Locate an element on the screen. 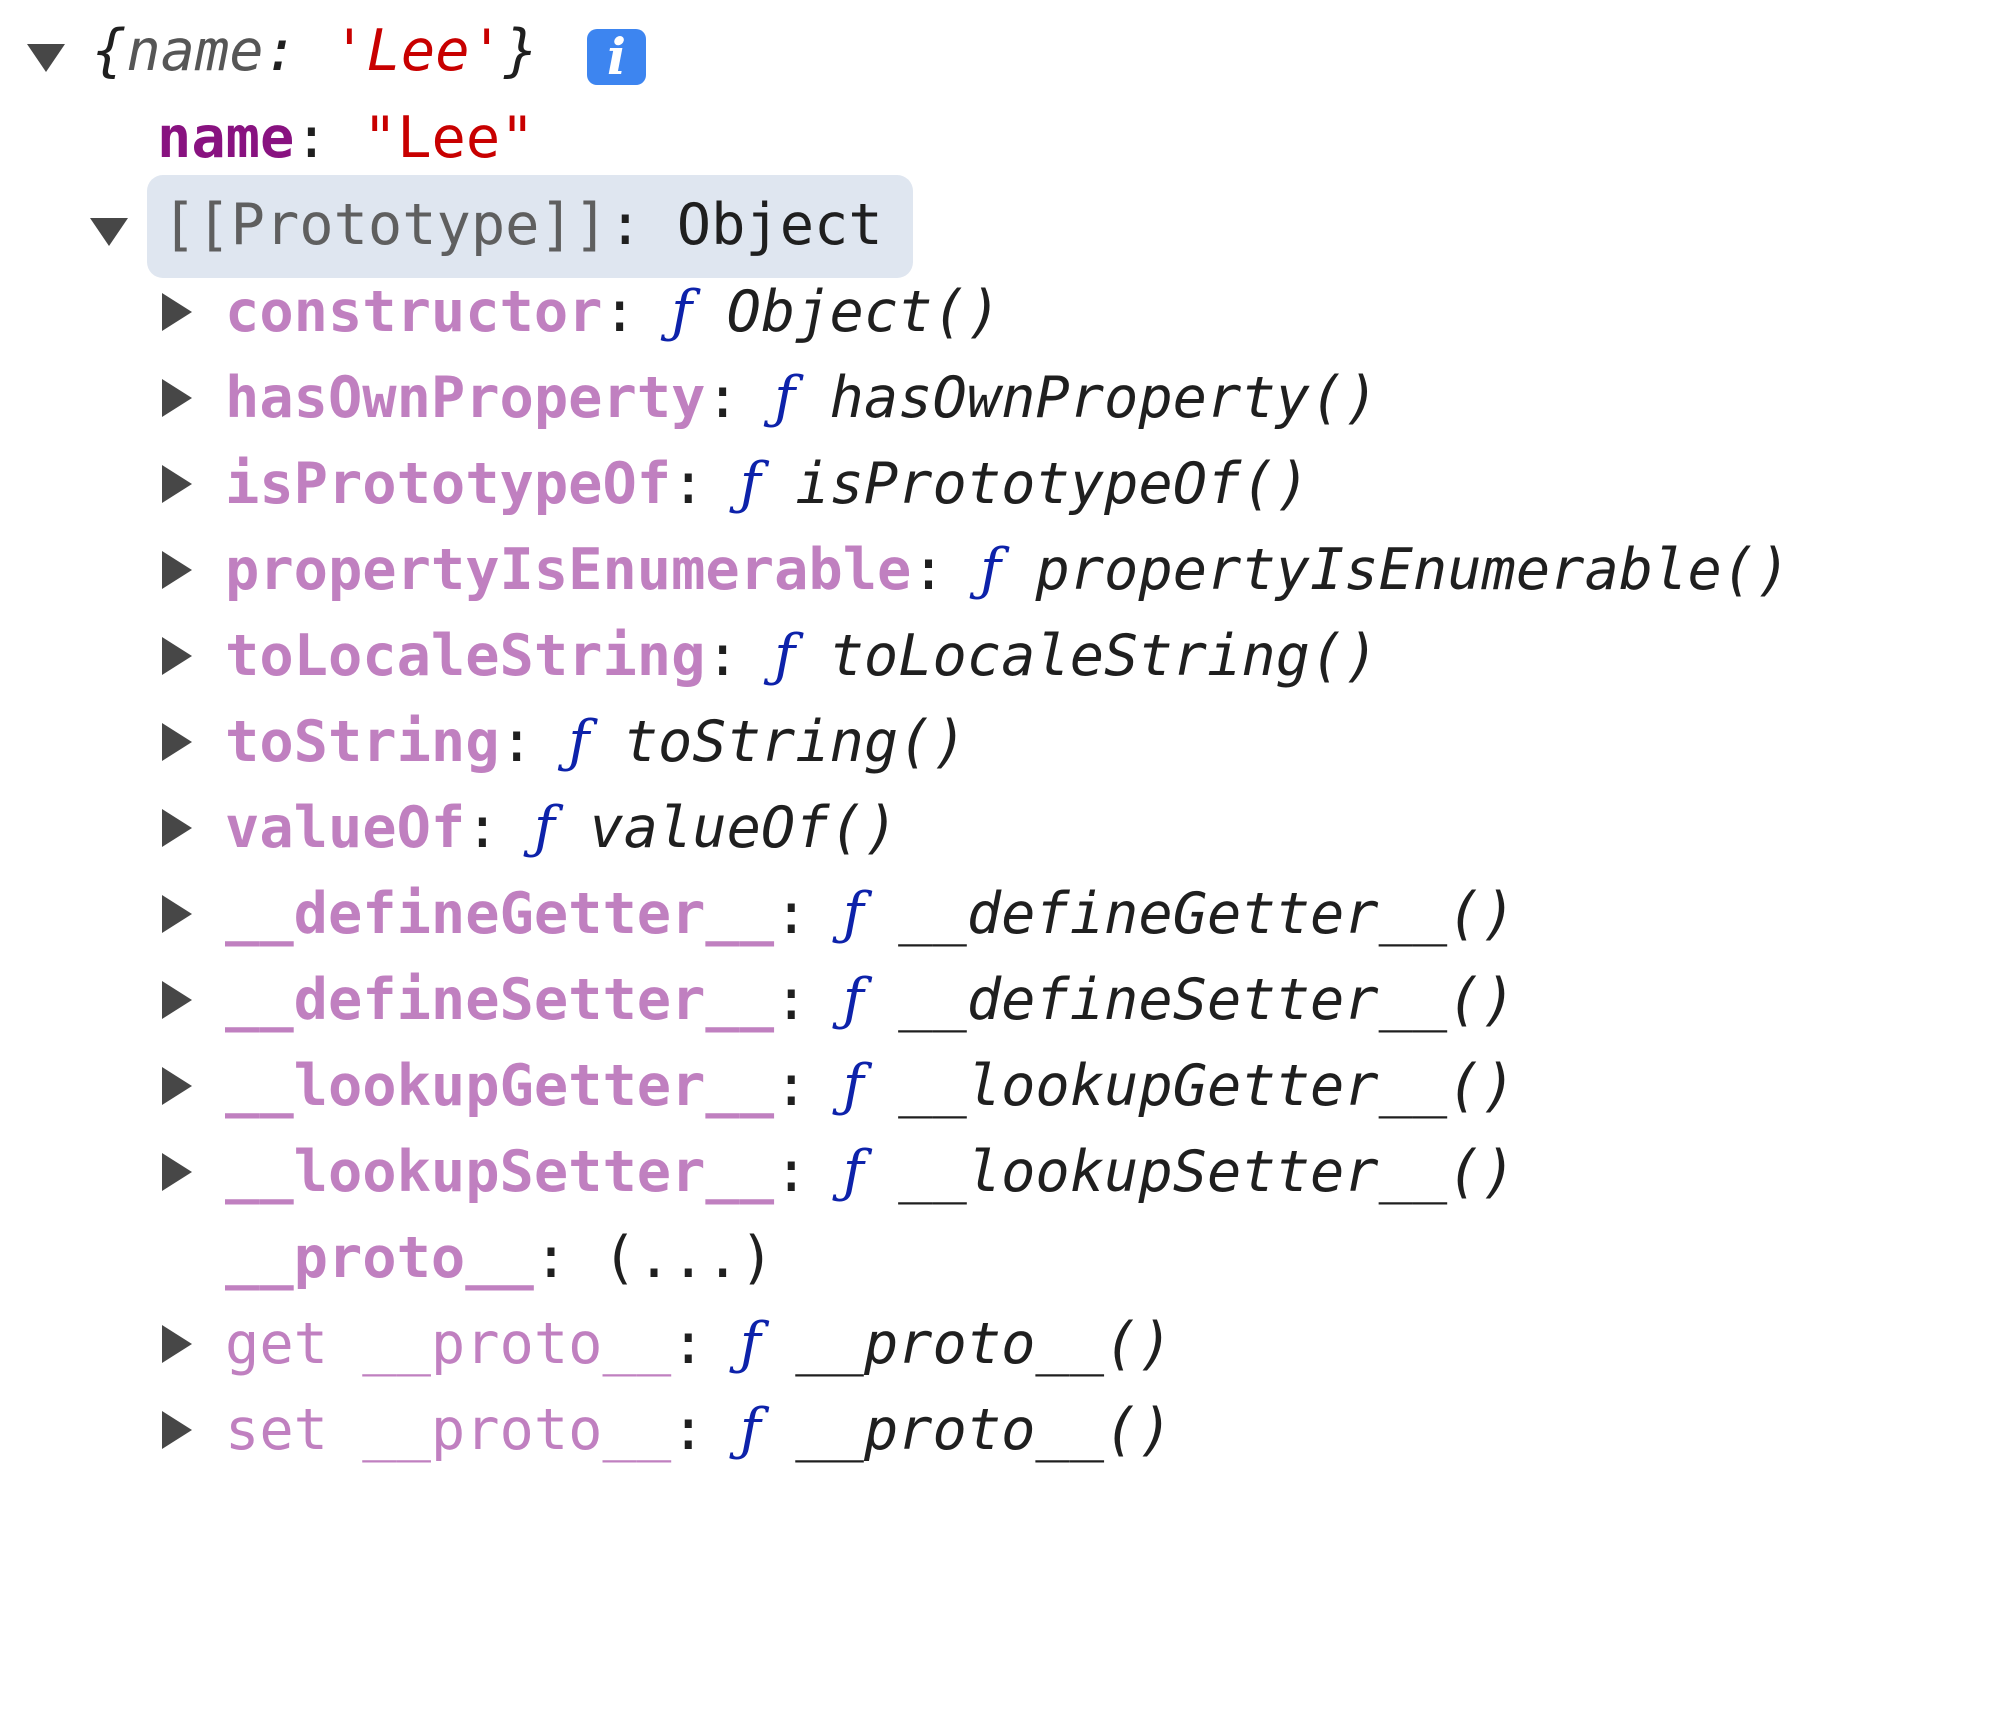  own-property-row: name: "Lee" is located at coordinates (267, 138).